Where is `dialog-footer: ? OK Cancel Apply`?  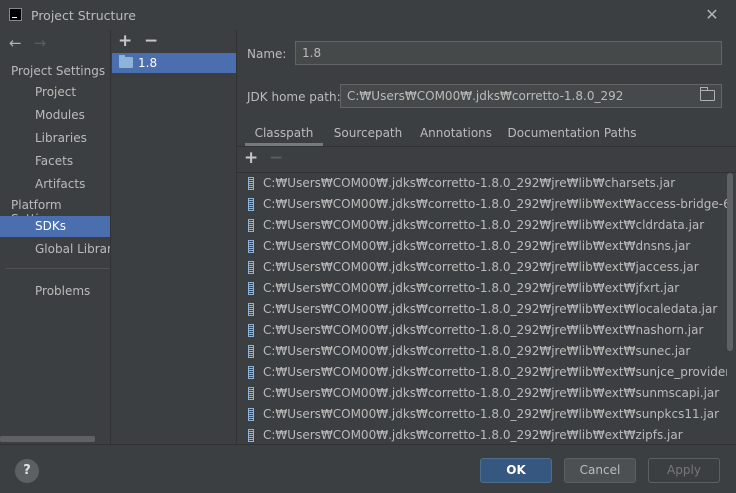 dialog-footer: ? OK Cancel Apply is located at coordinates (368, 468).